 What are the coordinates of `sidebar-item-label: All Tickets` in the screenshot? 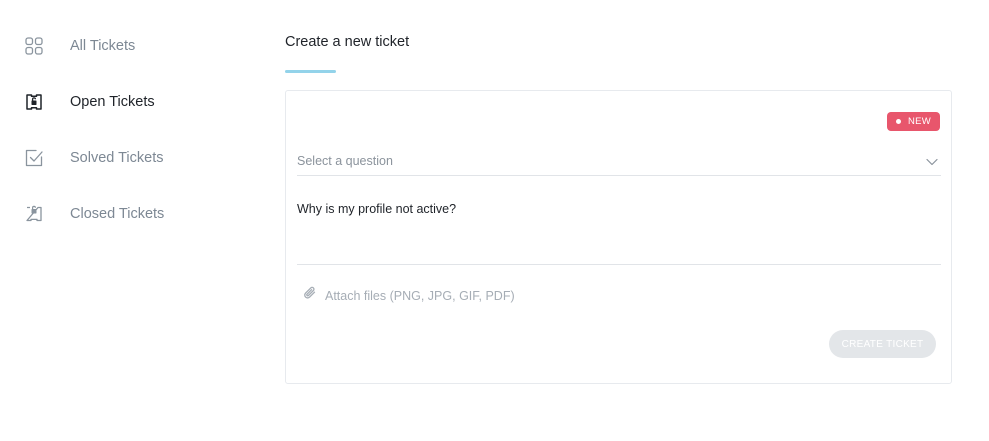 It's located at (103, 46).